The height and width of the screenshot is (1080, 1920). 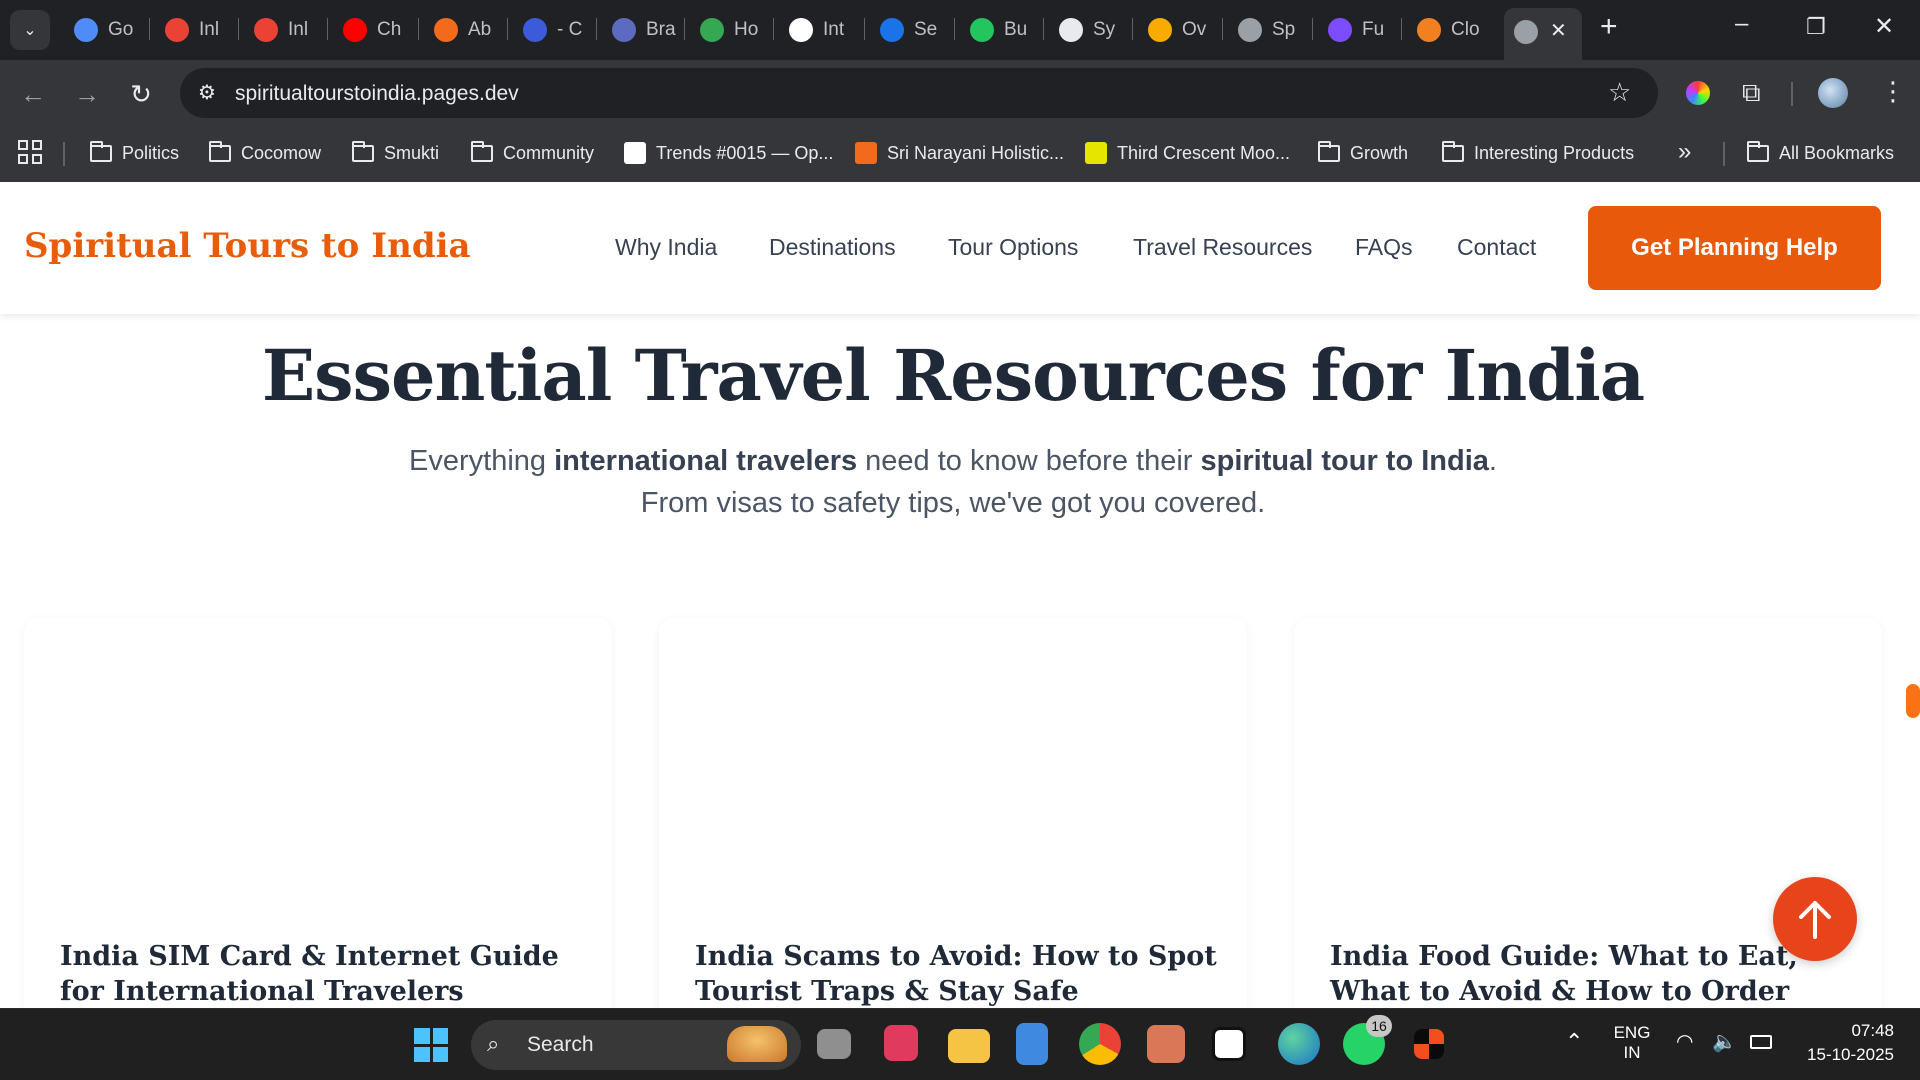 What do you see at coordinates (1016, 29) in the screenshot?
I see `tab-label: Bu` at bounding box center [1016, 29].